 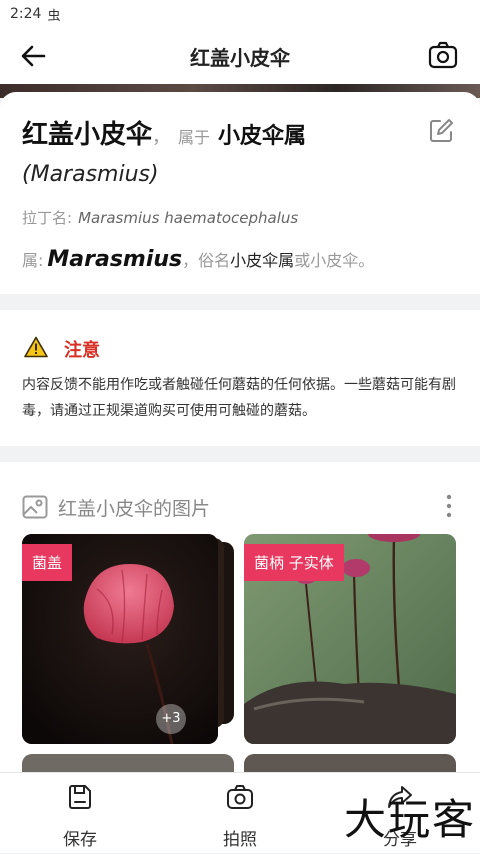 I want to click on genus-name-cn: 小皮伞属, so click(x=262, y=136).